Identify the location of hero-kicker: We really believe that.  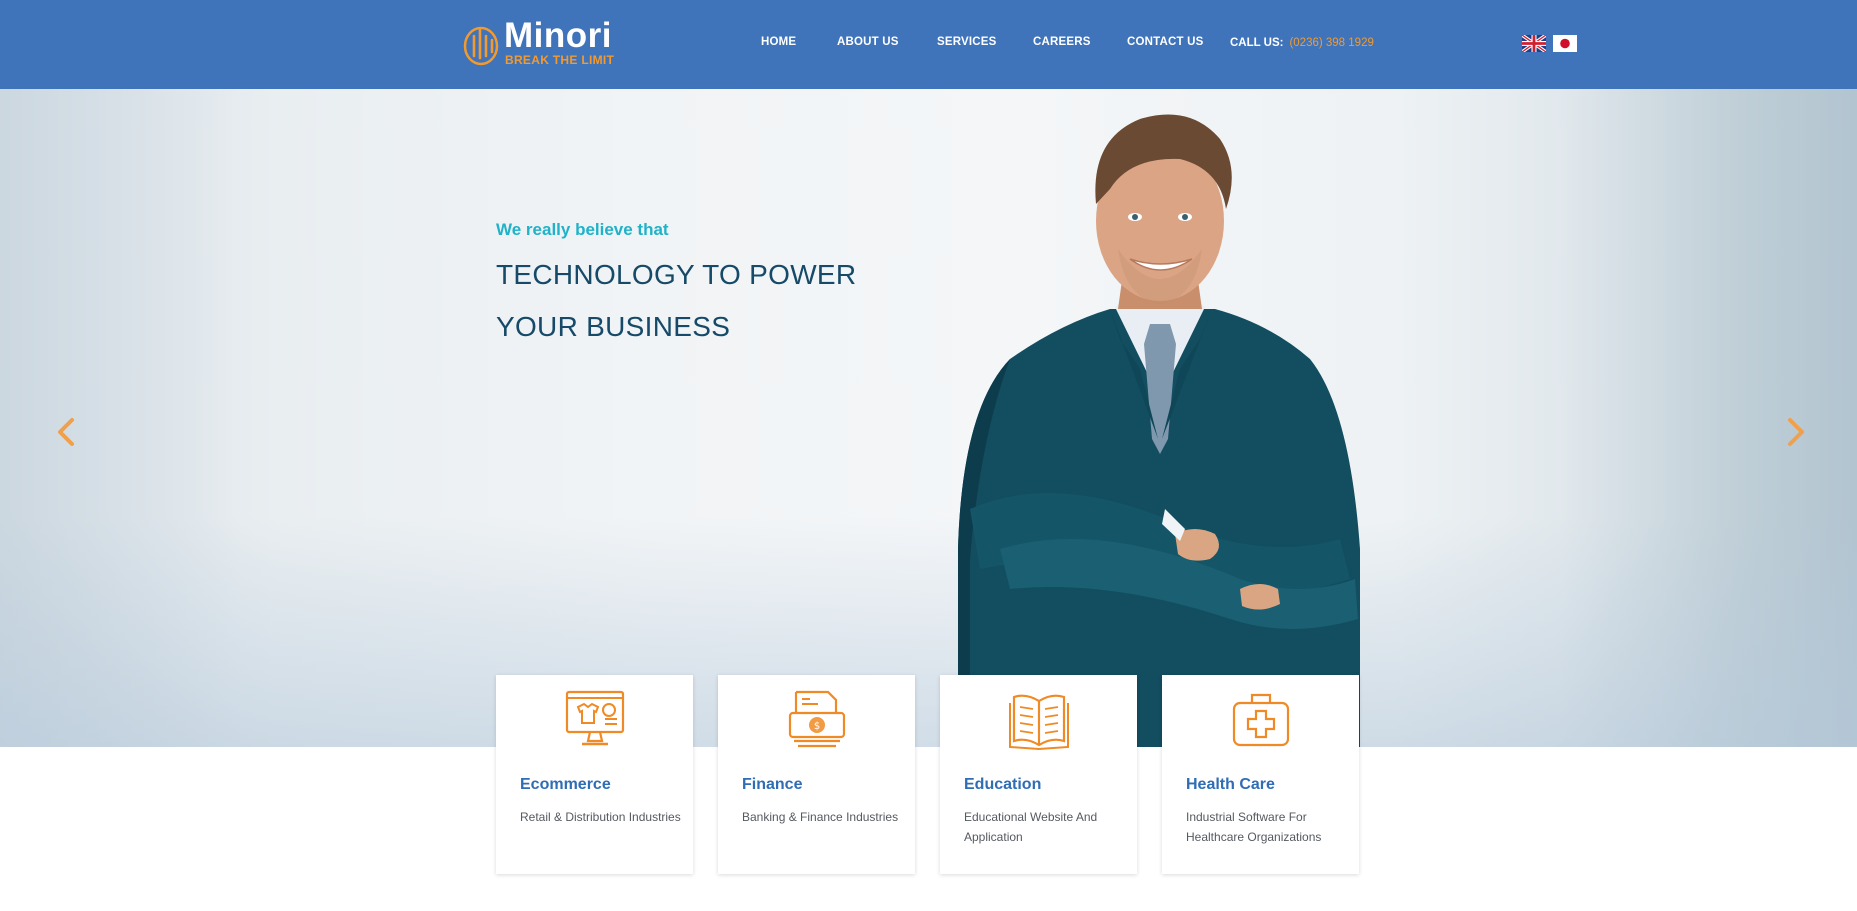
(582, 229).